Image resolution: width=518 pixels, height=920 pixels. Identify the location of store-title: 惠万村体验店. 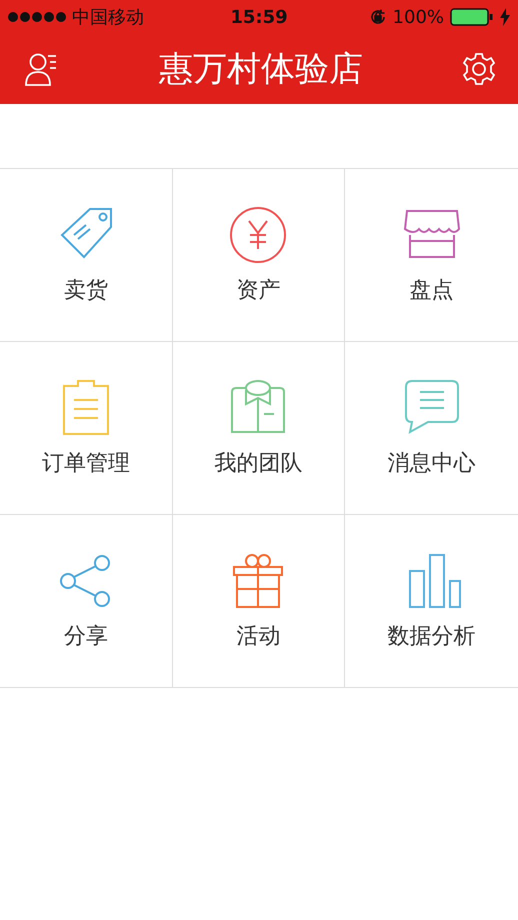
(261, 69).